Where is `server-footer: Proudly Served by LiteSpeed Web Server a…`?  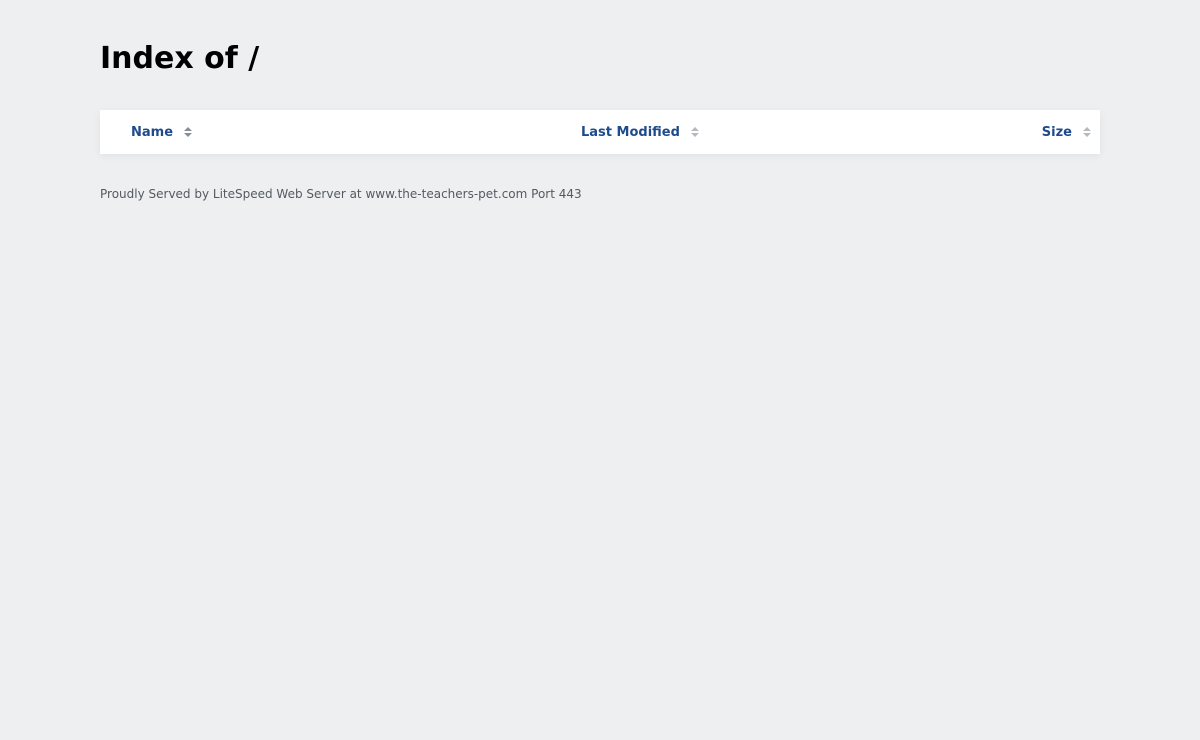
server-footer: Proudly Served by LiteSpeed Web Server a… is located at coordinates (341, 194).